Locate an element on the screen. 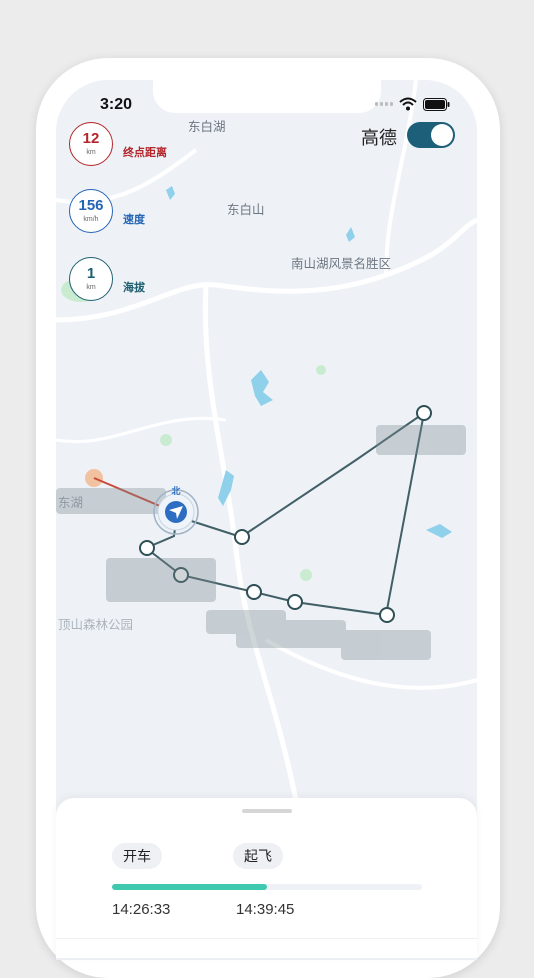 This screenshot has height=978, width=534. map-provider-toggle is located at coordinates (431, 135).